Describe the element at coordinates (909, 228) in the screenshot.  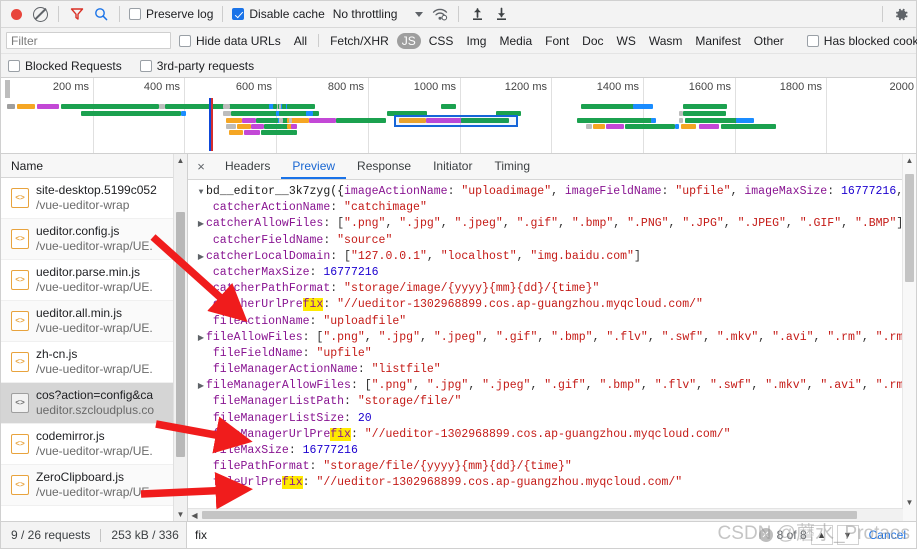
I see `preview-vertical-thumb` at that location.